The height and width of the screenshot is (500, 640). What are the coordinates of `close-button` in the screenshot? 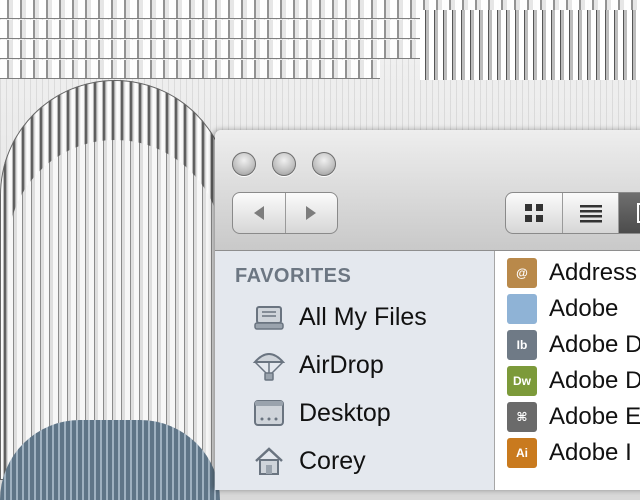 It's located at (244, 164).